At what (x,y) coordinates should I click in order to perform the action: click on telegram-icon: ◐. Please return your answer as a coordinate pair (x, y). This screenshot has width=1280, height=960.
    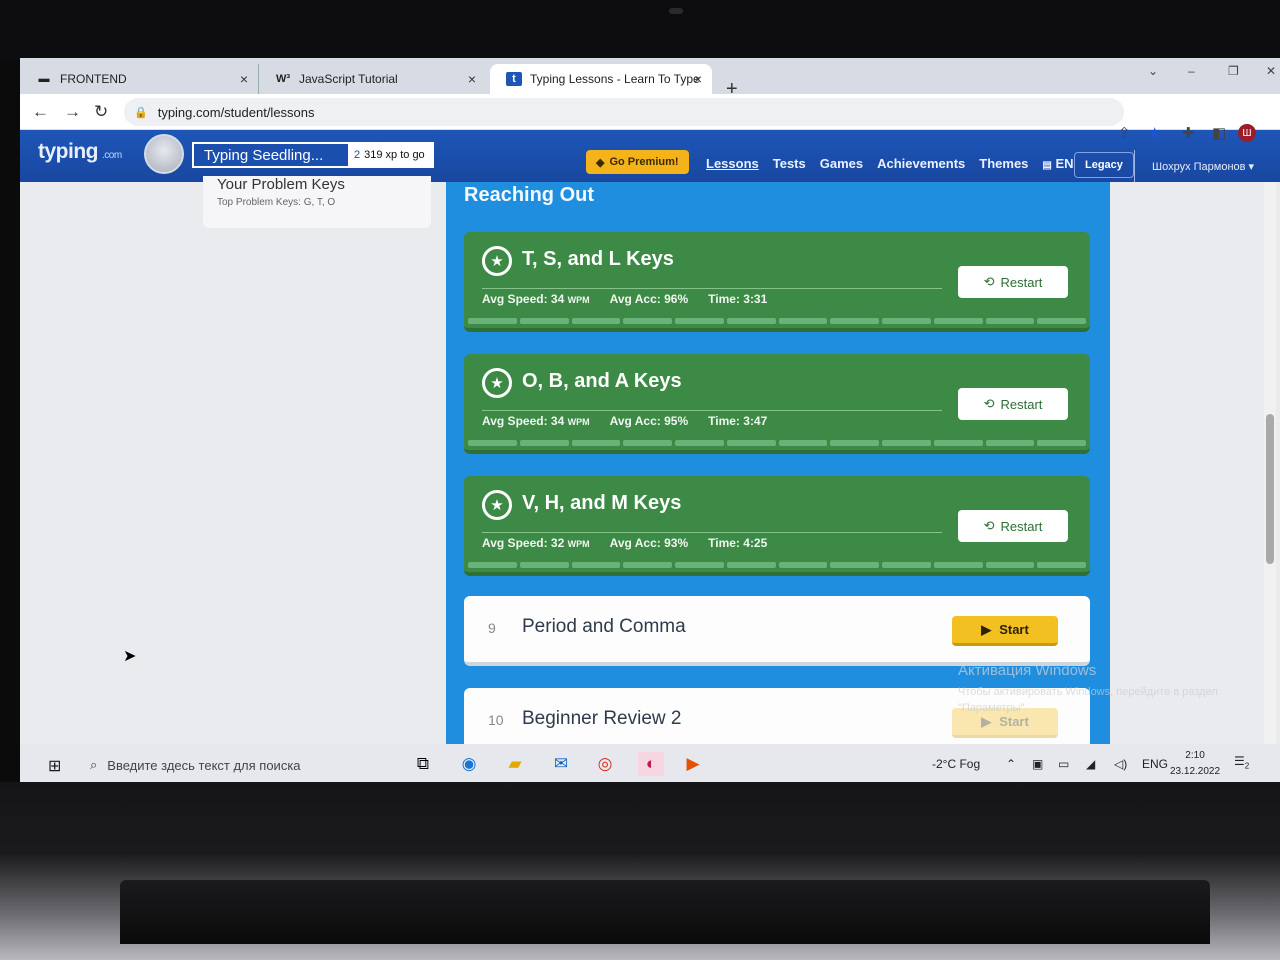
    Looking at the image, I should click on (651, 764).